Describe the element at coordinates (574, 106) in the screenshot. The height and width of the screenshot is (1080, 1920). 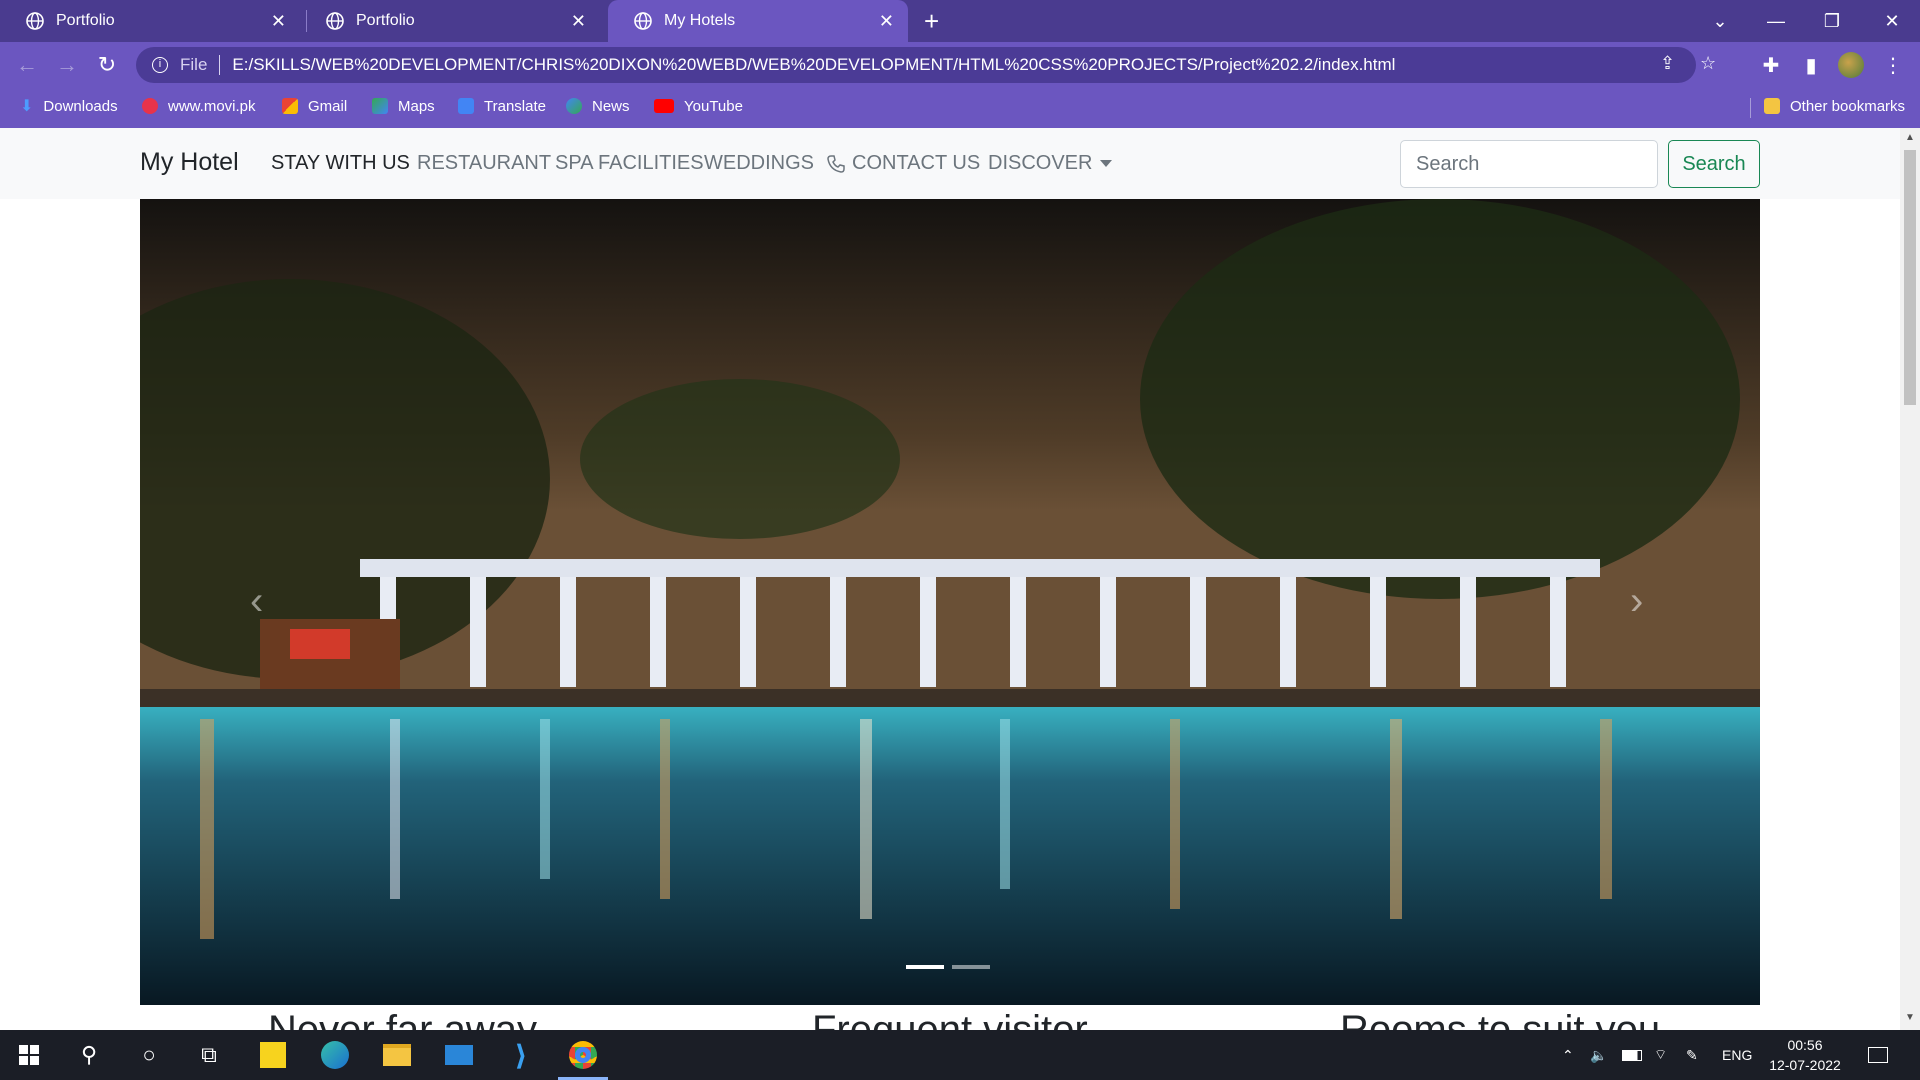
I see `news-icon` at that location.